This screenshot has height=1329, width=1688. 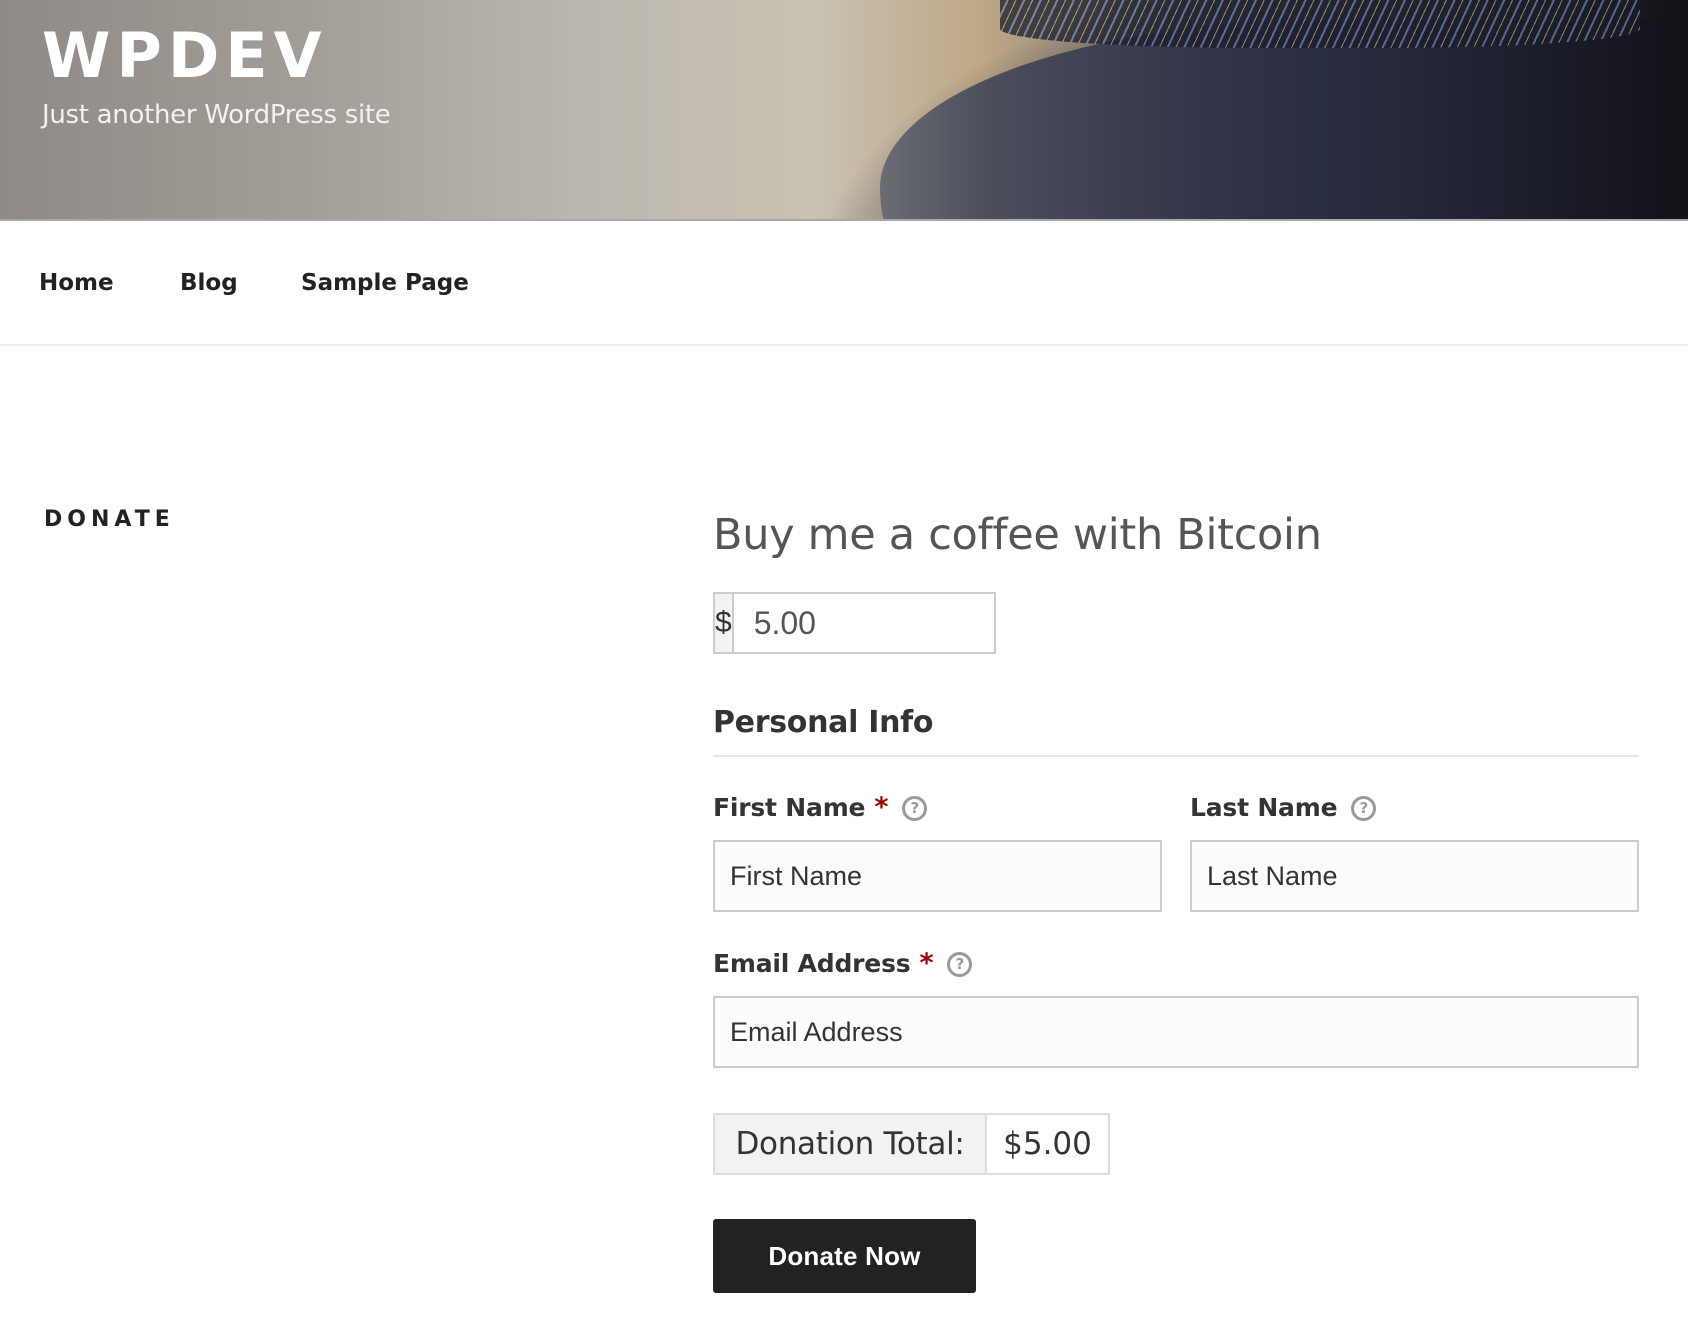 I want to click on currency-symbol: $, so click(x=724, y=623).